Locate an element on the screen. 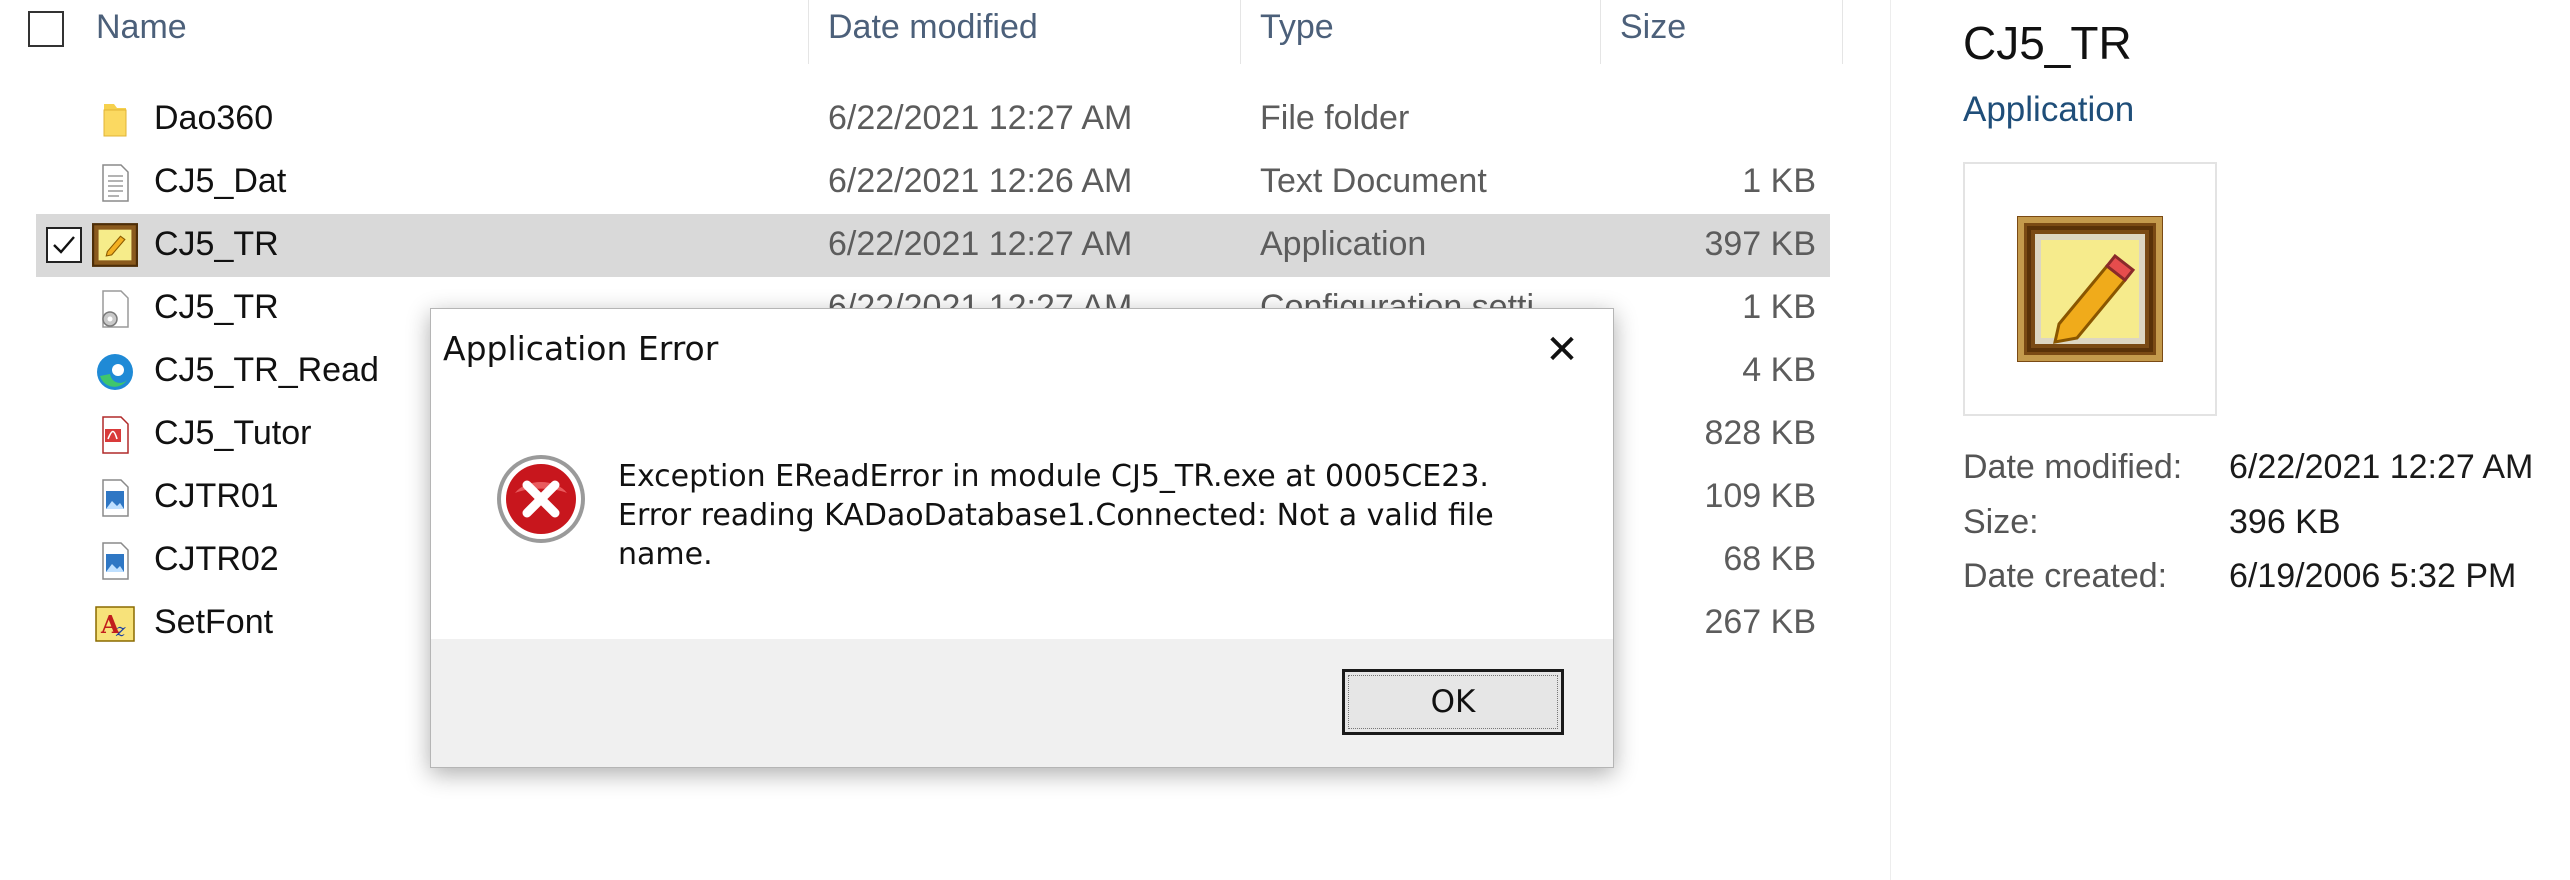  file-size: 109 KB is located at coordinates (1760, 496).